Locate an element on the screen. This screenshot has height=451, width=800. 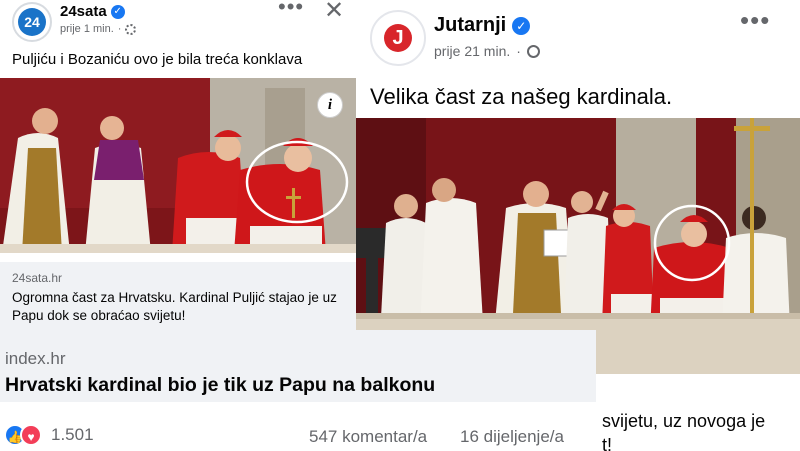
page-name-label: Jutarnji is located at coordinates (470, 25).